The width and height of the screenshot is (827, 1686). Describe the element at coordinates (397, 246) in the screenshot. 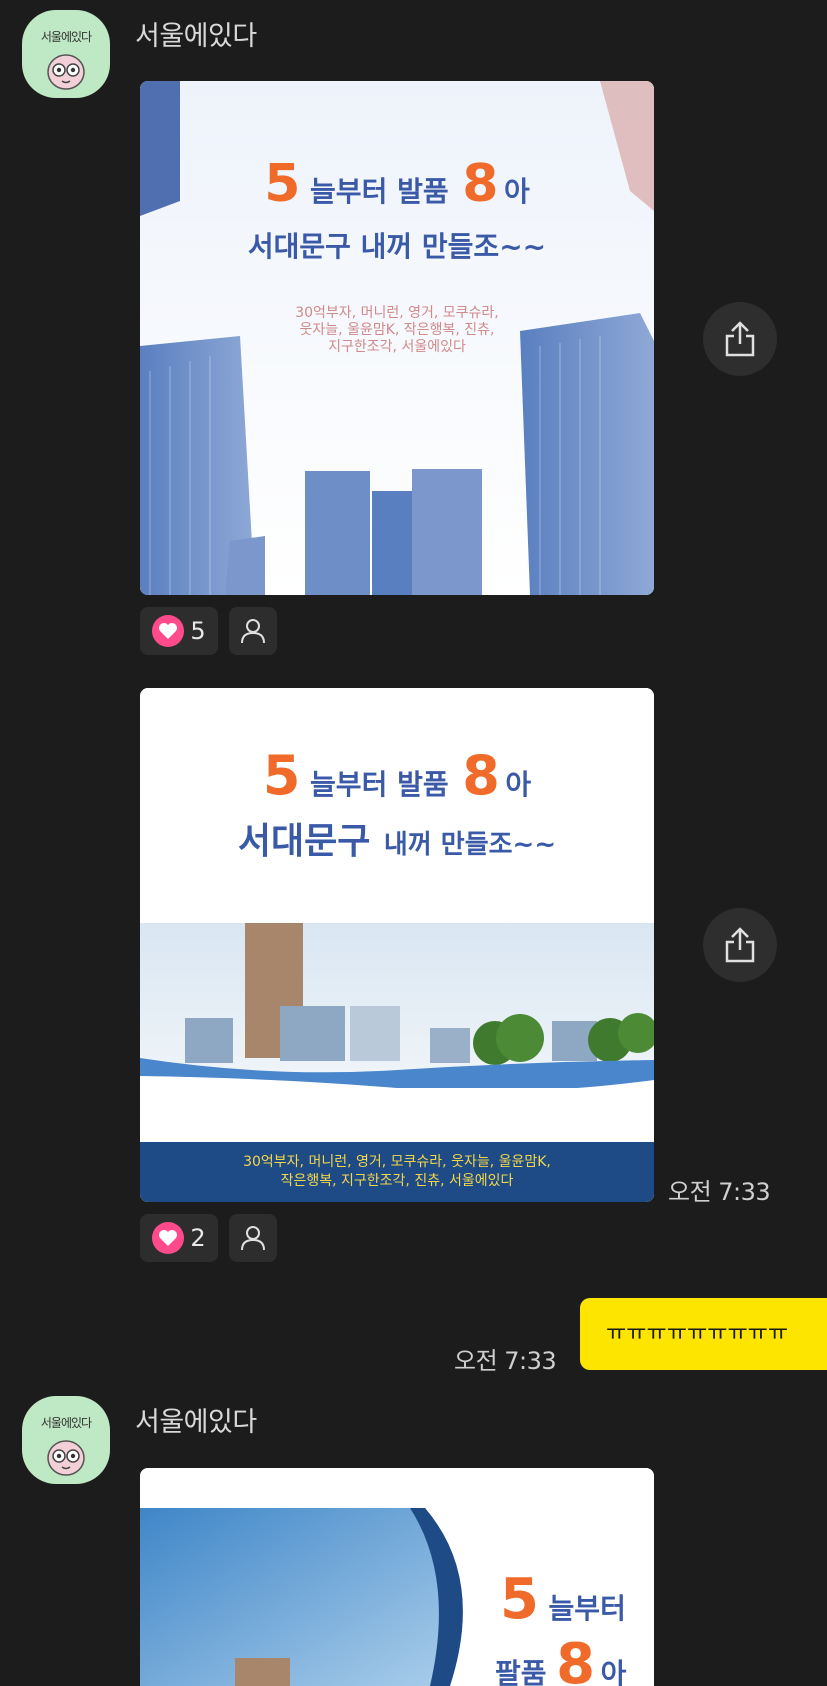

I see `poster-subline: 서대문구 내꺼 만들조~~` at that location.